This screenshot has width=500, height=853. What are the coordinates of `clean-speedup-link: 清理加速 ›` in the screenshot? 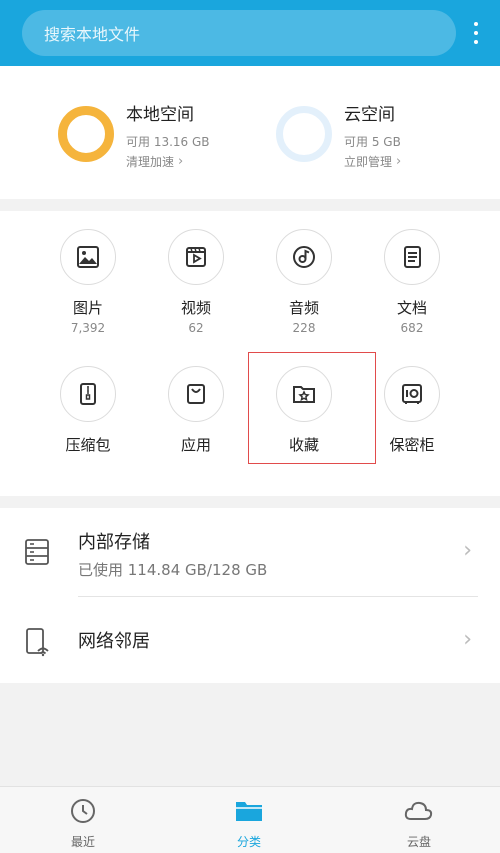 It's located at (168, 161).